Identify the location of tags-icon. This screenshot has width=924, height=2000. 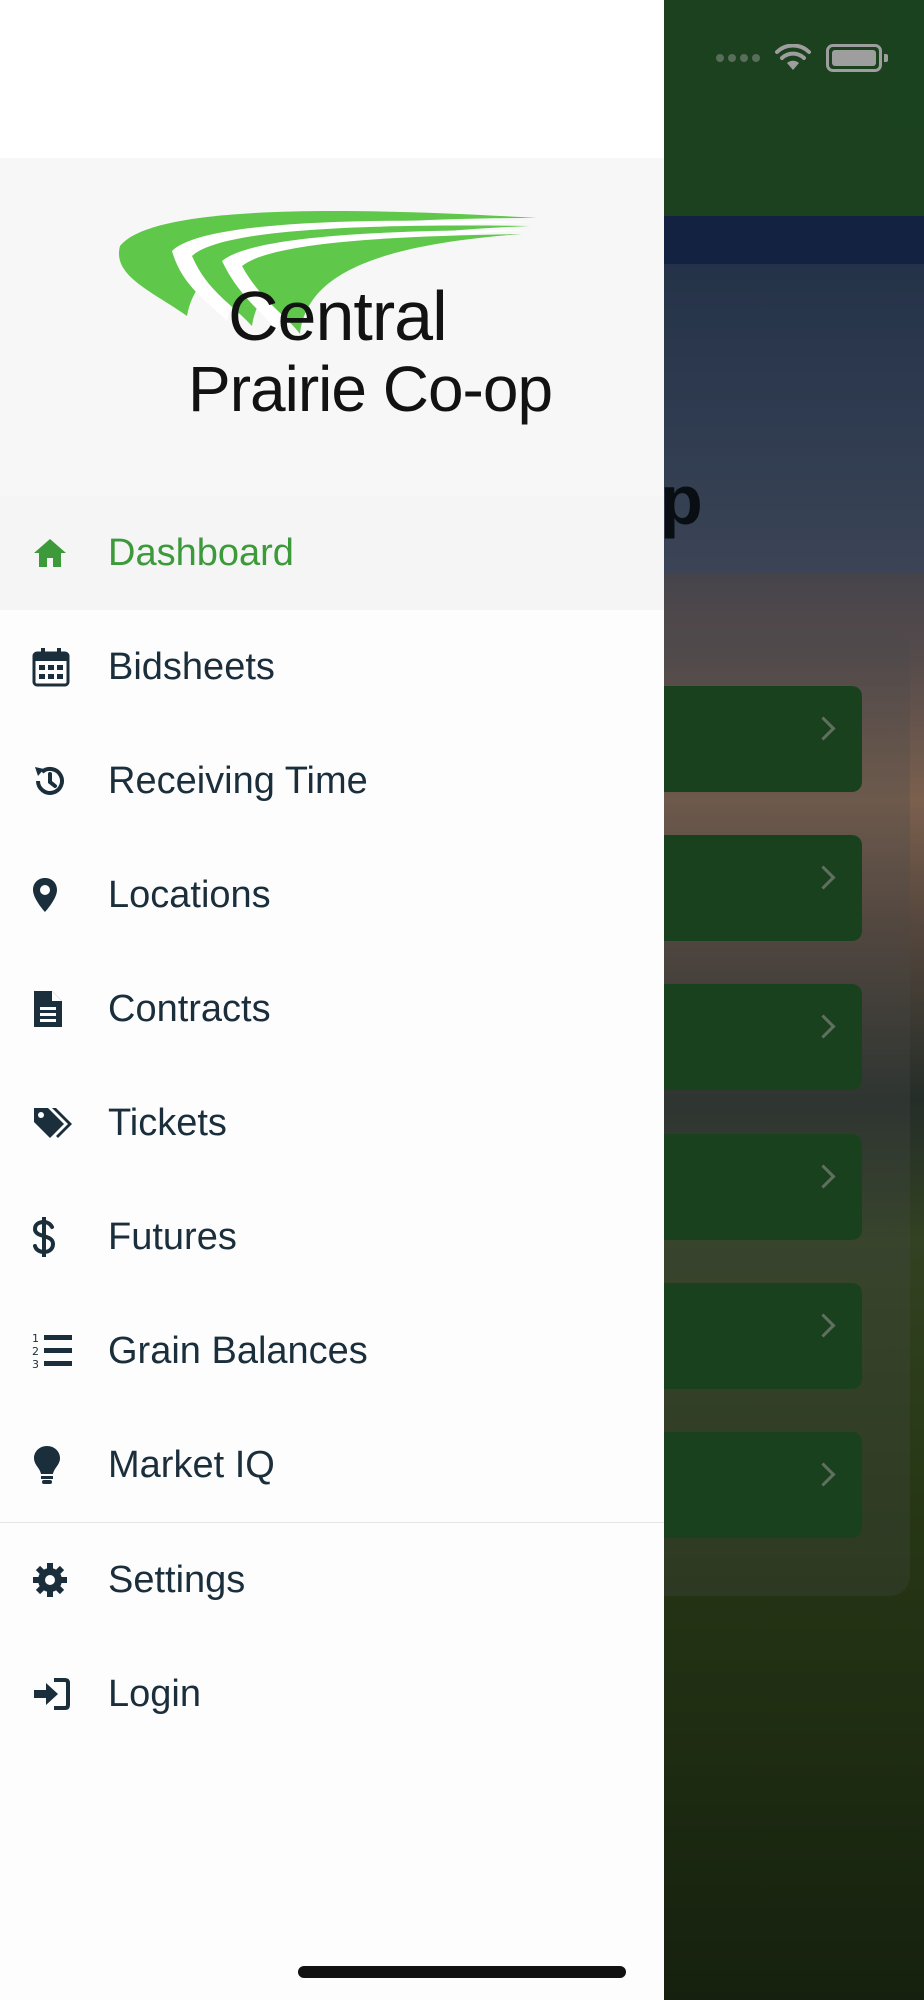
(58, 1123).